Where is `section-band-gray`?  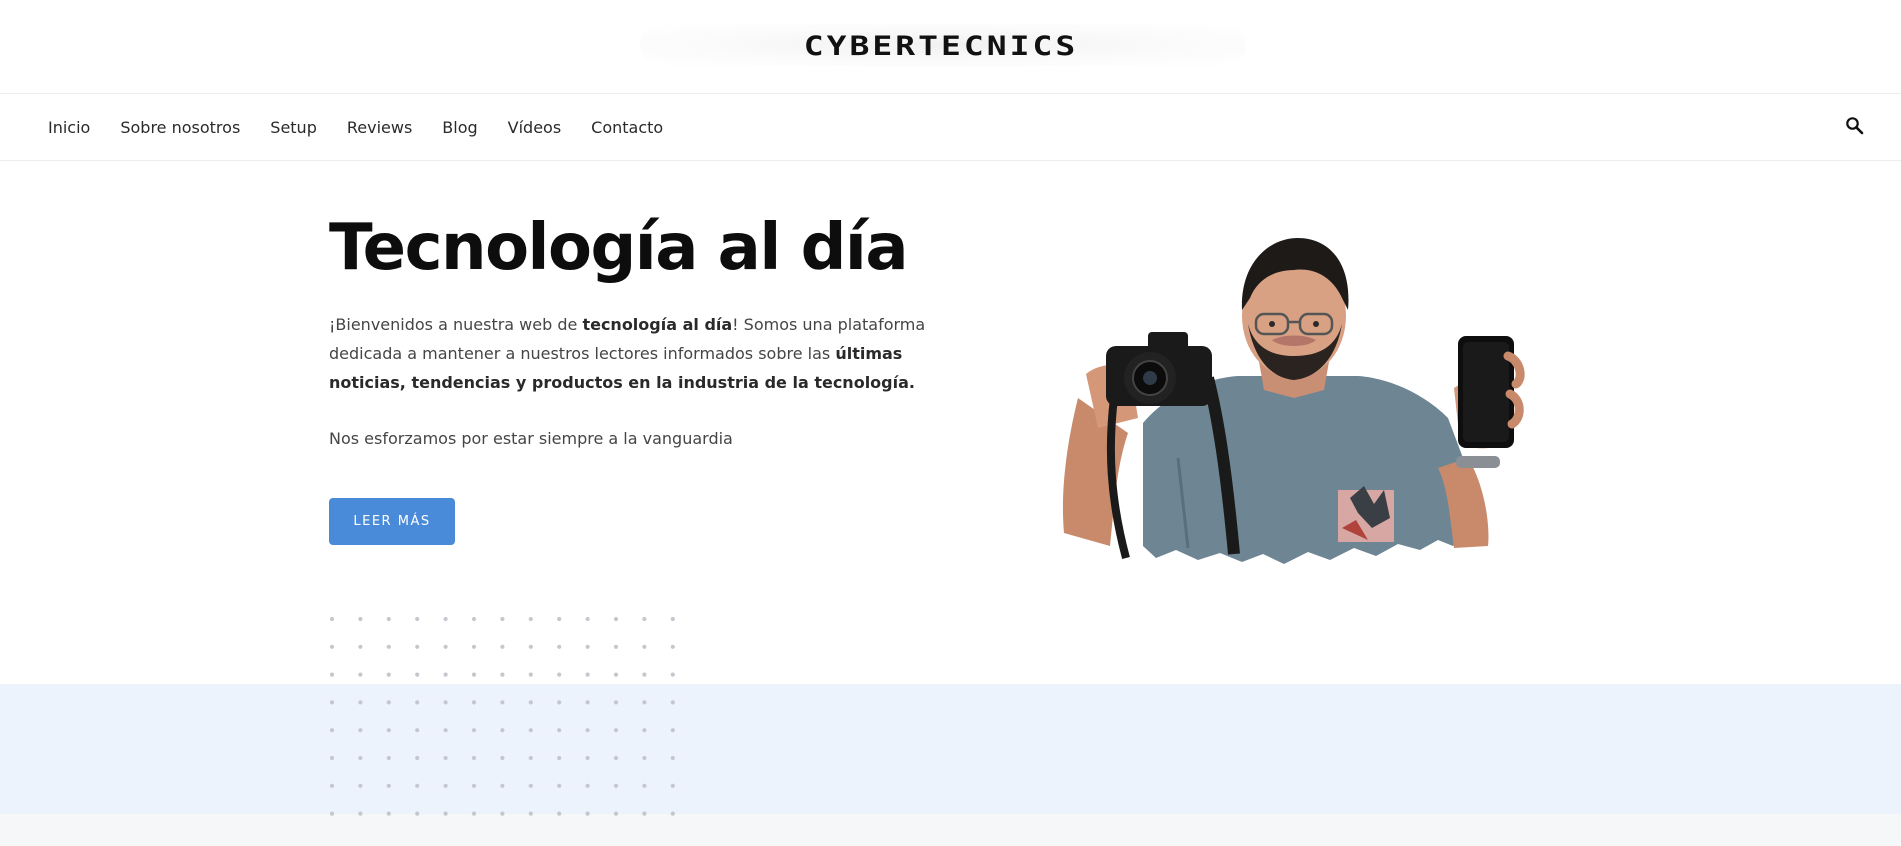 section-band-gray is located at coordinates (950, 830).